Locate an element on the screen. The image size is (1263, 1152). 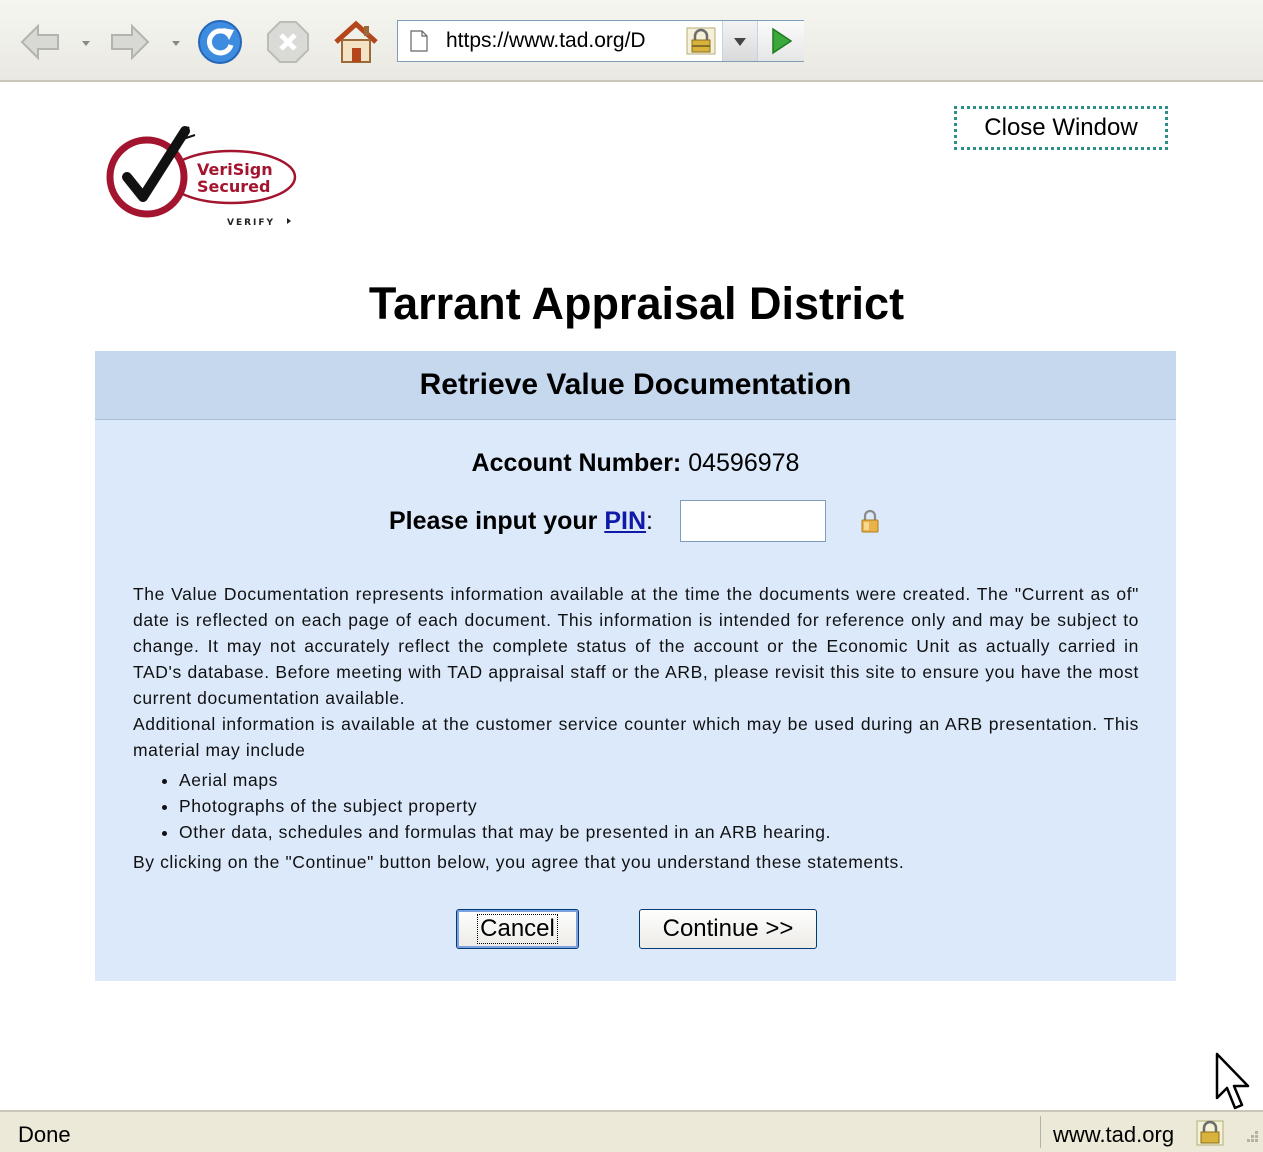
forward-arrow-icon is located at coordinates (130, 42).